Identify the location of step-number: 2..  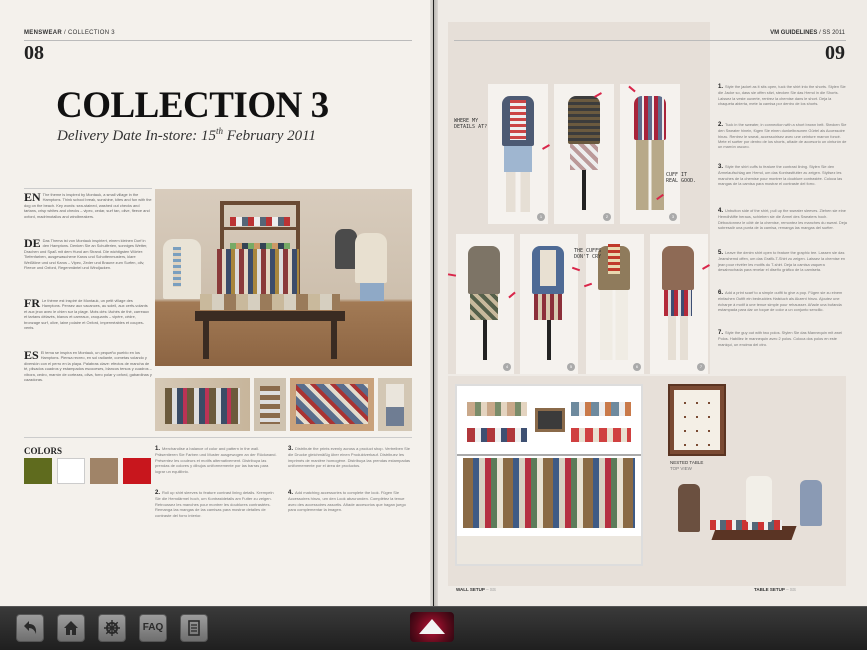
(721, 125).